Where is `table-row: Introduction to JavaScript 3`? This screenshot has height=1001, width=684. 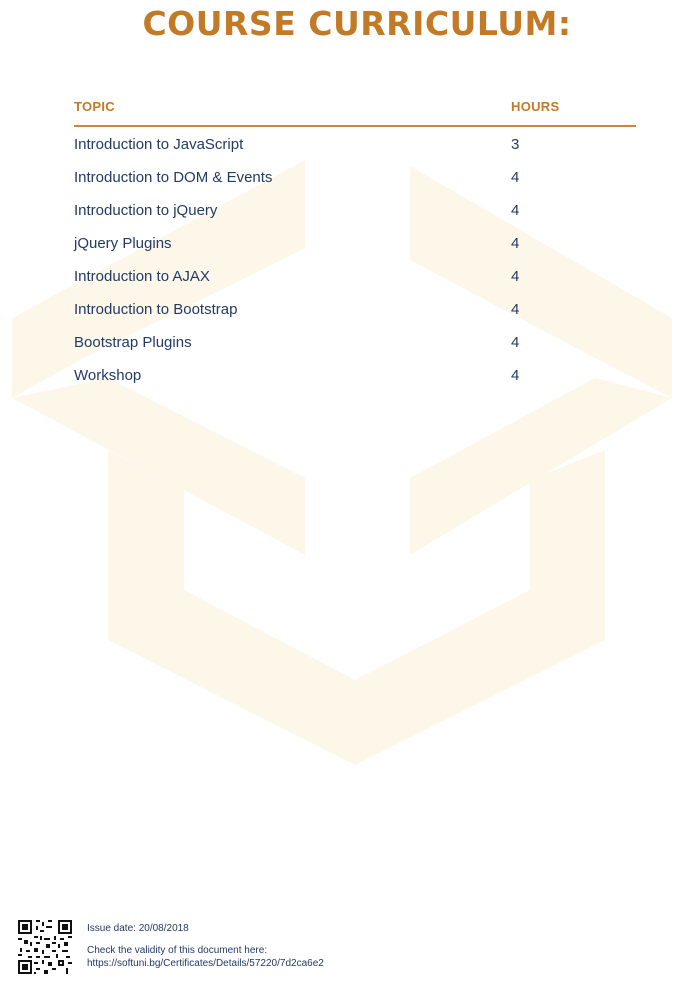 table-row: Introduction to JavaScript 3 is located at coordinates (355, 144).